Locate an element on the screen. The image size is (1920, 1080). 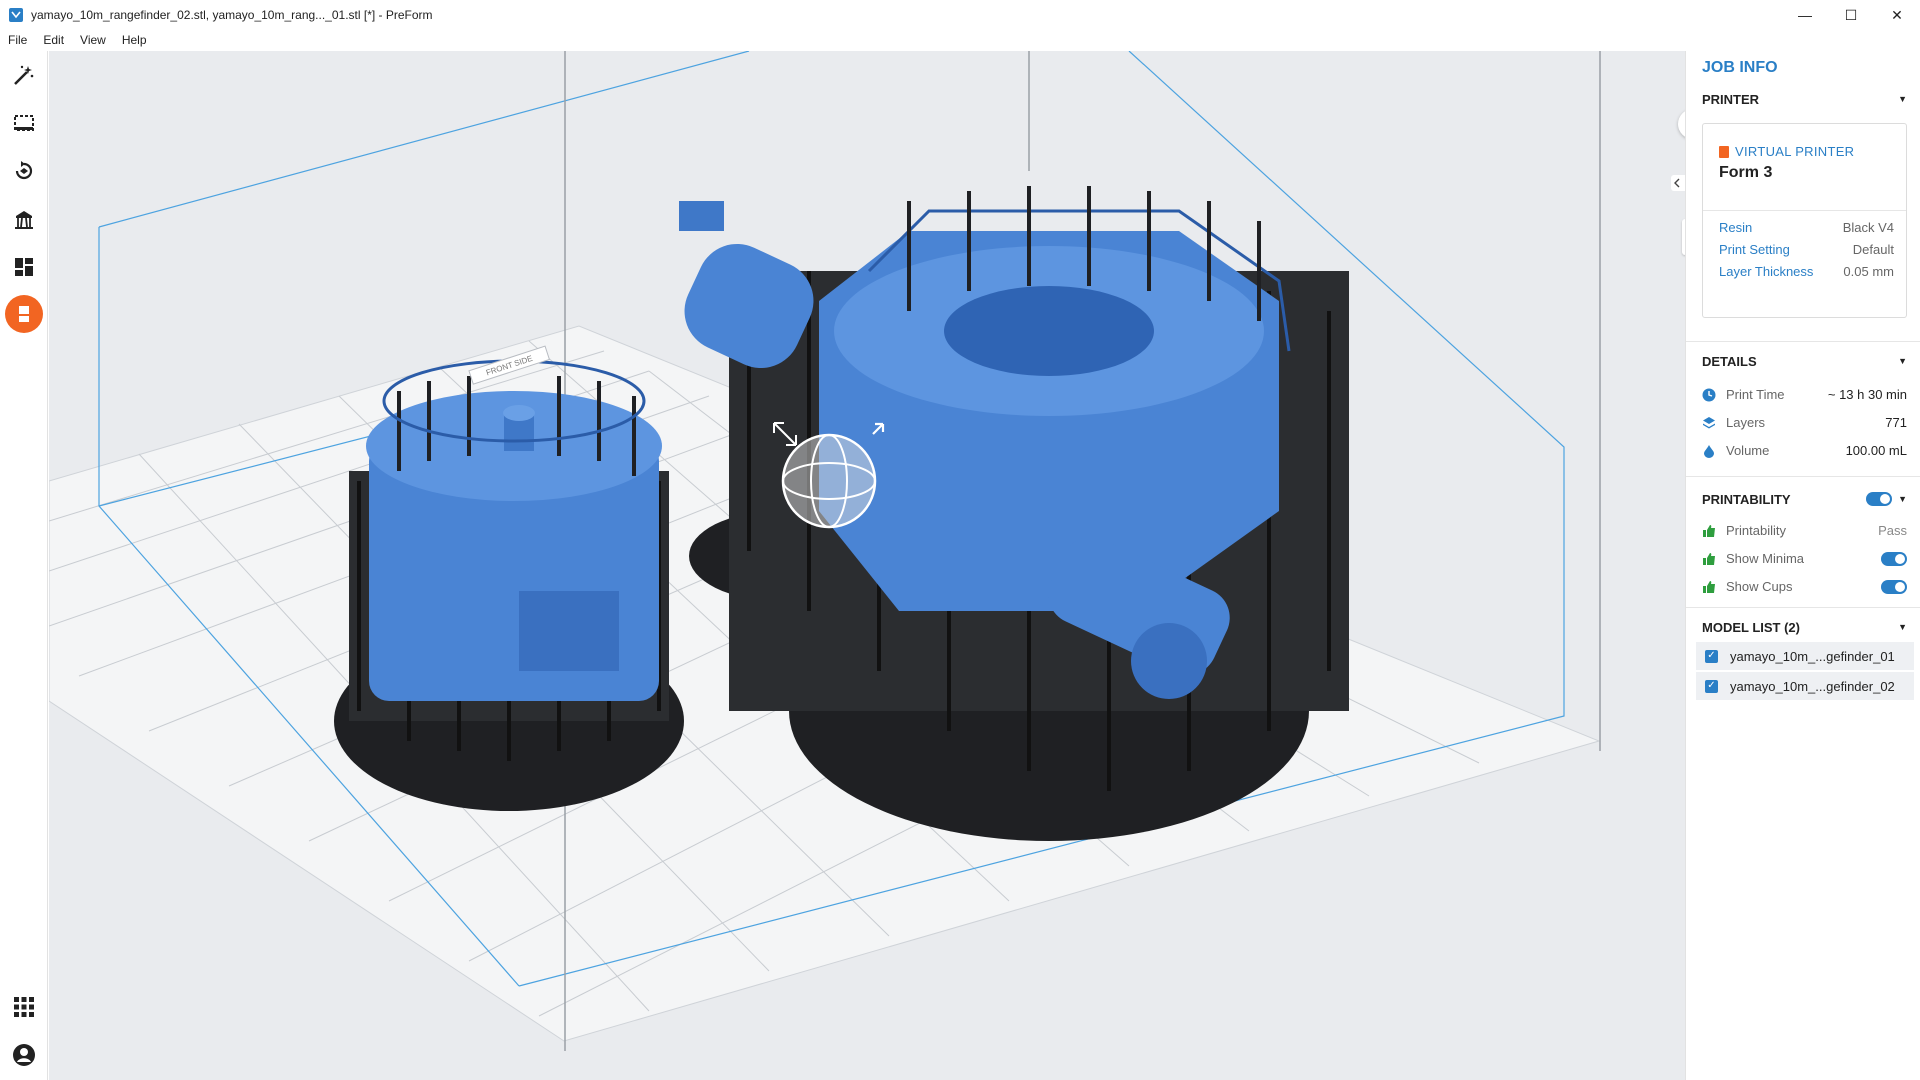
account-button is located at coordinates (24, 1055).